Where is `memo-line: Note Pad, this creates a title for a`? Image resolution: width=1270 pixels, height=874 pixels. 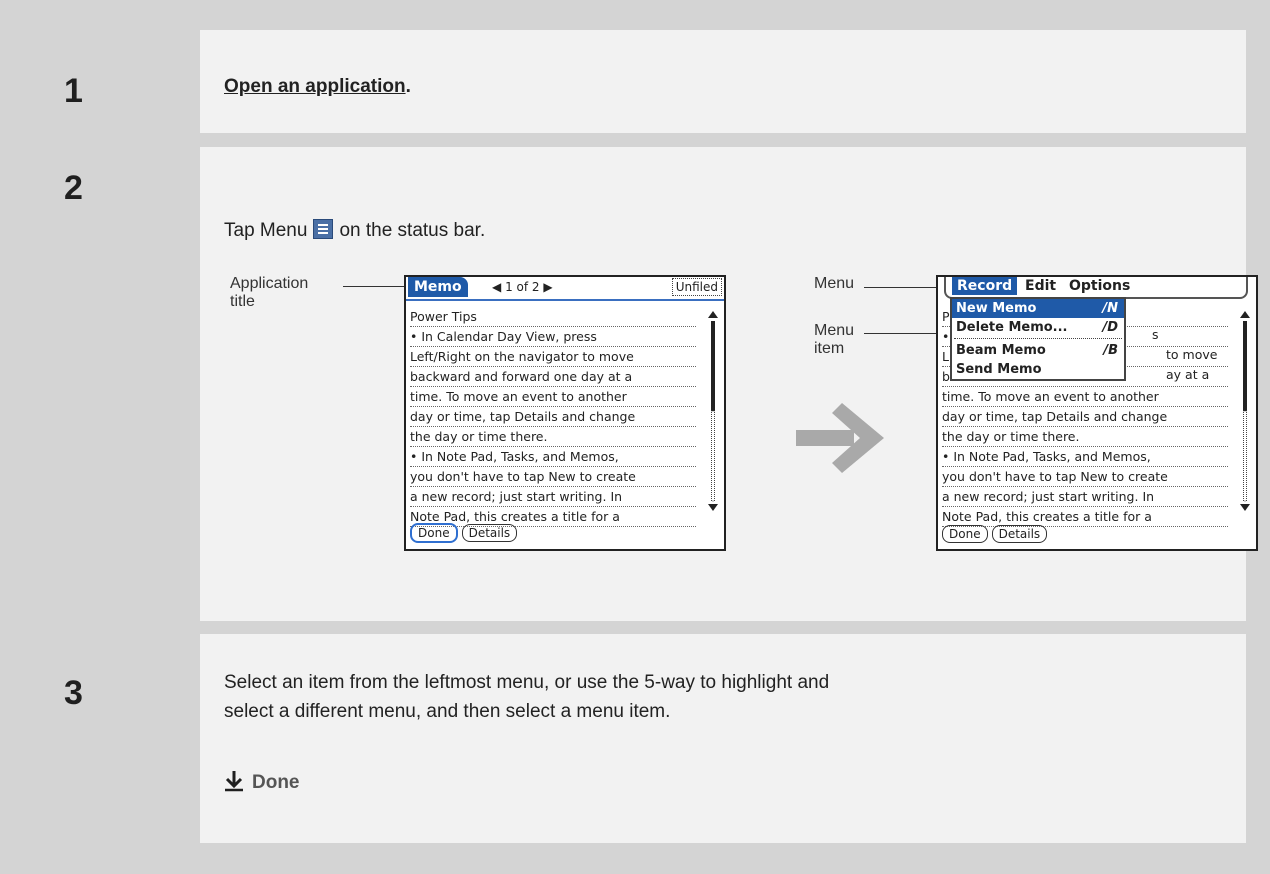
memo-line: Note Pad, this creates a title for a is located at coordinates (1085, 517).